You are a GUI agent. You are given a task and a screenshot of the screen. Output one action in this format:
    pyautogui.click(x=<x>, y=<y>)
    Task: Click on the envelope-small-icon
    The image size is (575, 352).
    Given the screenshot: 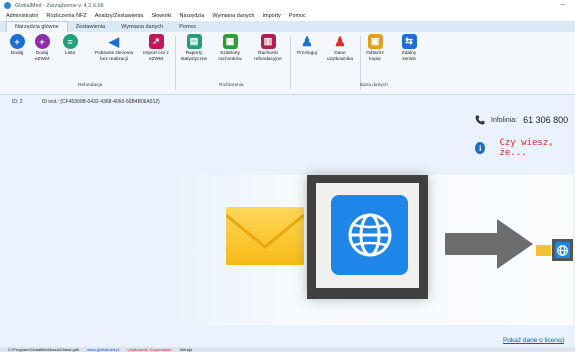 What is the action you would take?
    pyautogui.click(x=543, y=250)
    